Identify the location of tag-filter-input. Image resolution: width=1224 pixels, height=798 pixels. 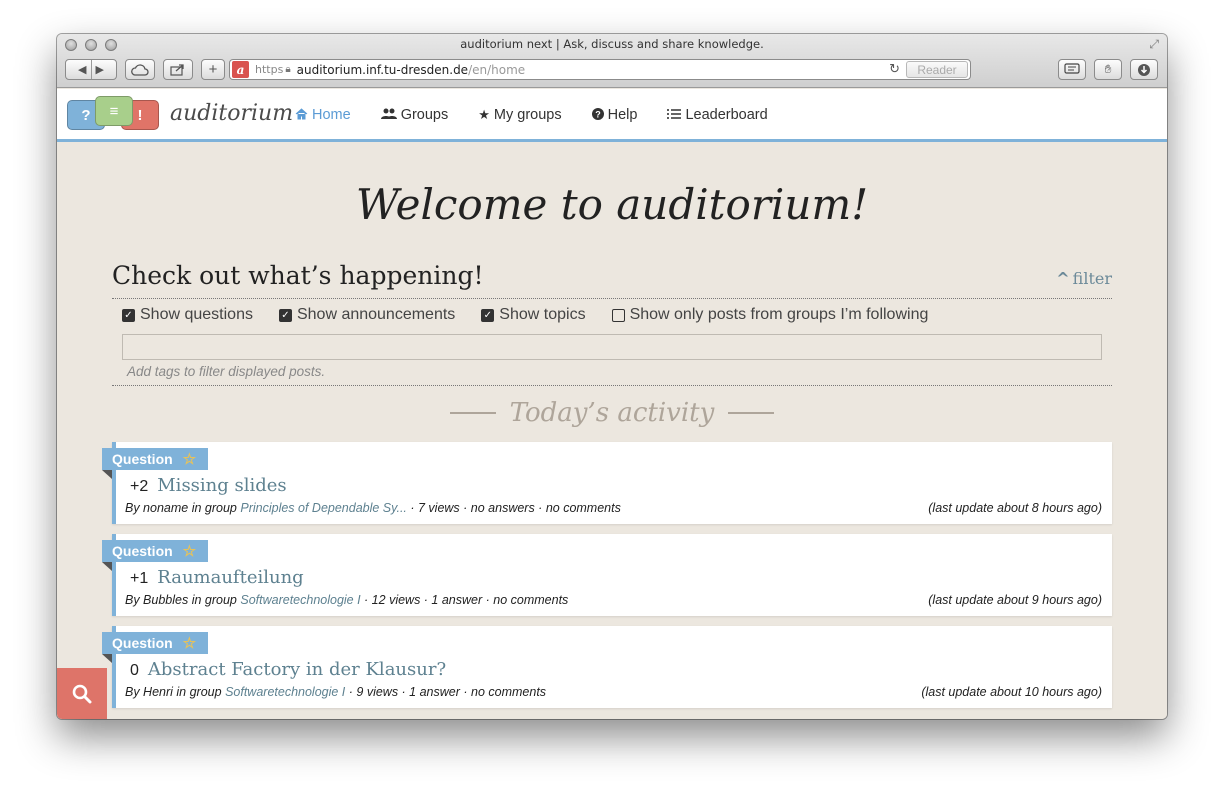
(612, 347).